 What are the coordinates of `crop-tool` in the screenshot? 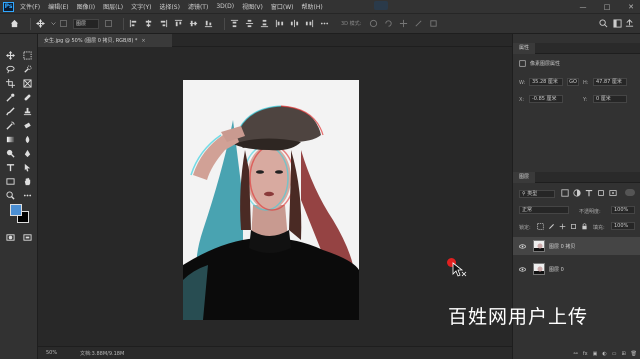 It's located at (10, 83).